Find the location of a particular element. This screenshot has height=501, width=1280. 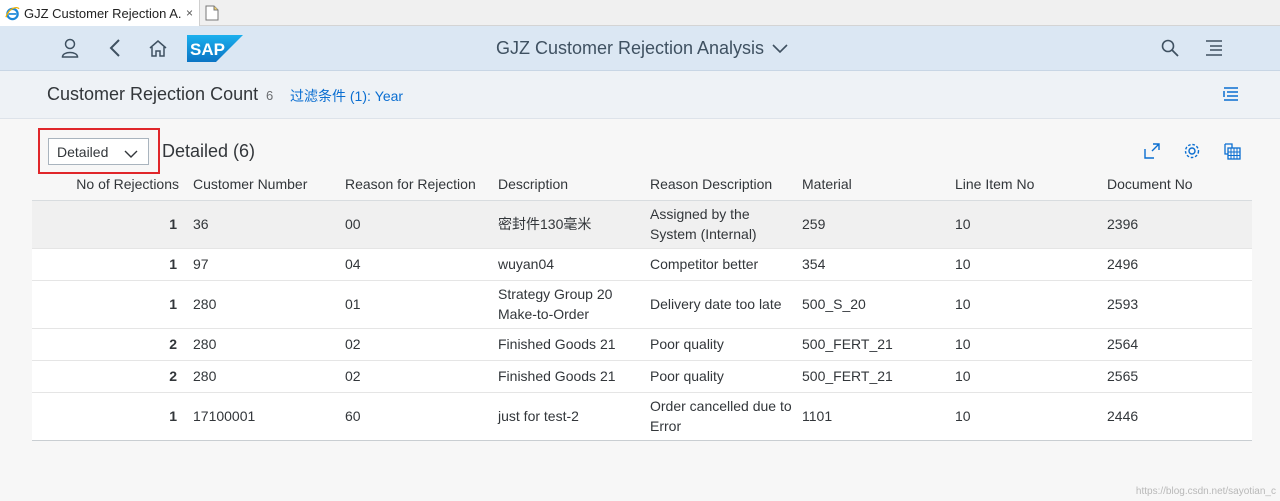

cell-description: wuyan04 is located at coordinates (566, 264).